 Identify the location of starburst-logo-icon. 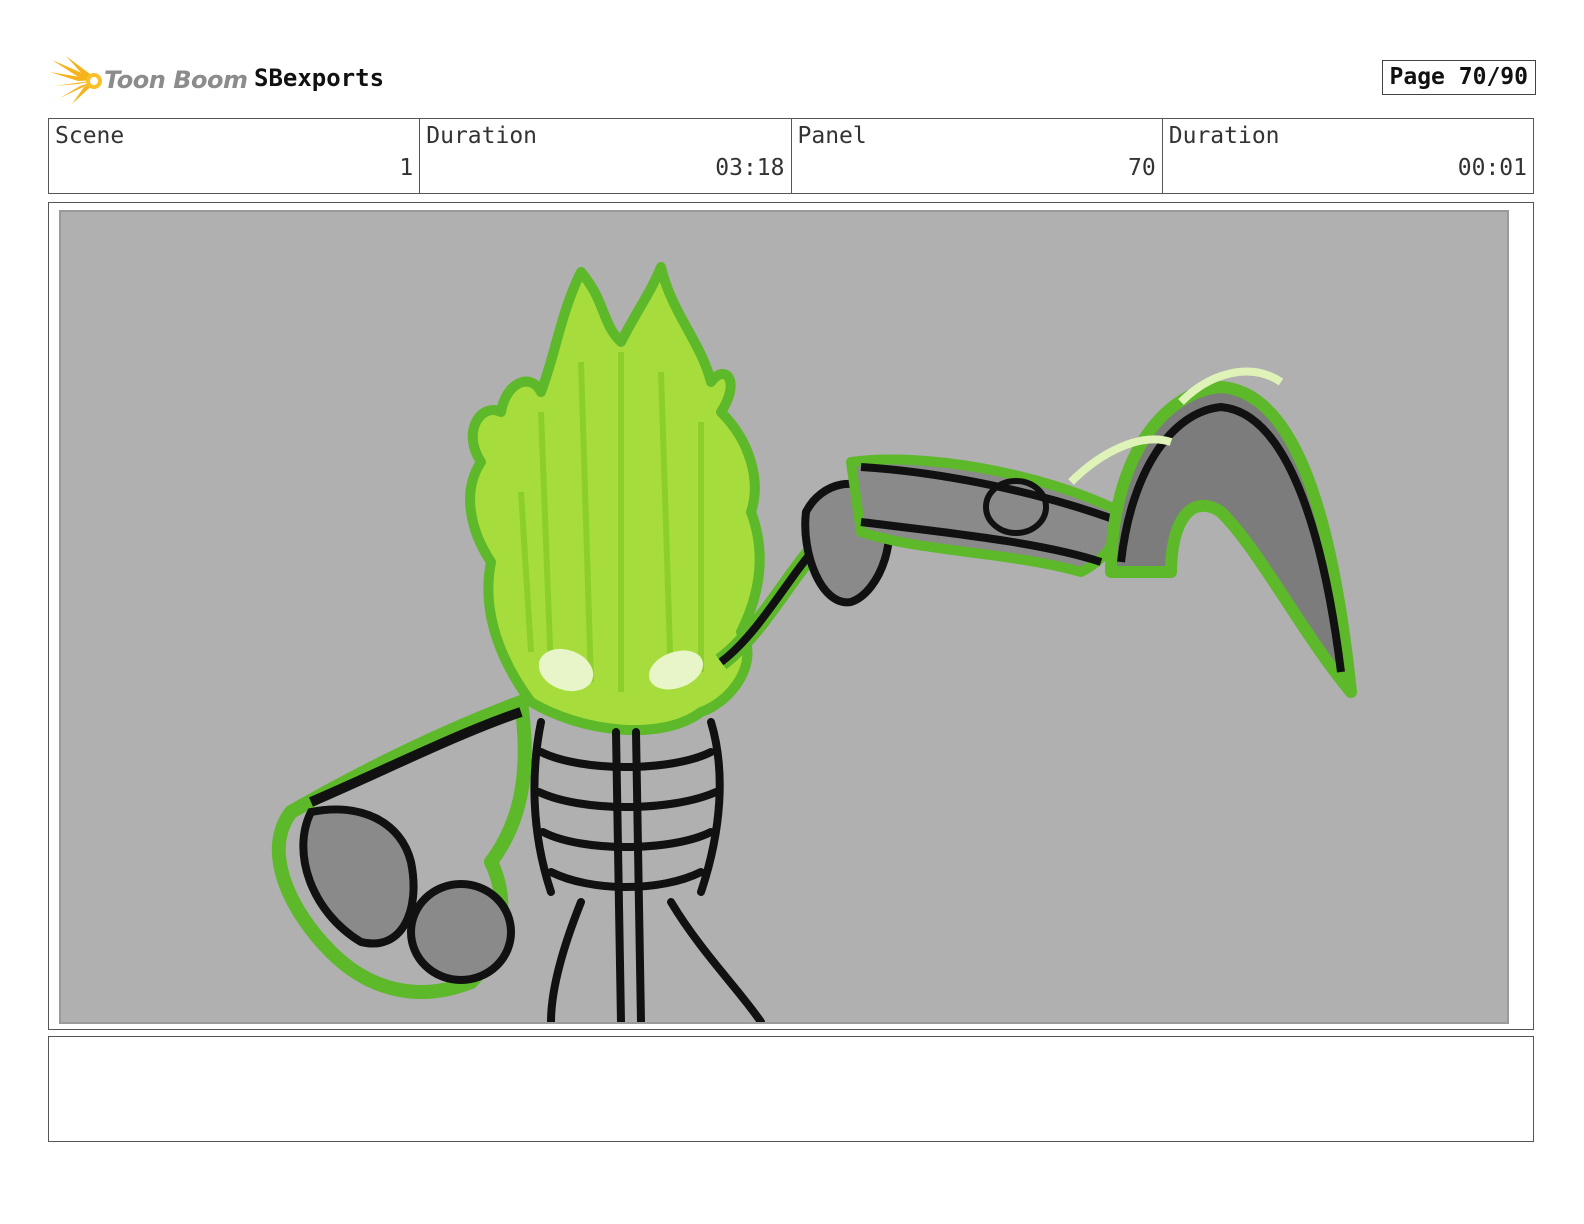
(76, 80).